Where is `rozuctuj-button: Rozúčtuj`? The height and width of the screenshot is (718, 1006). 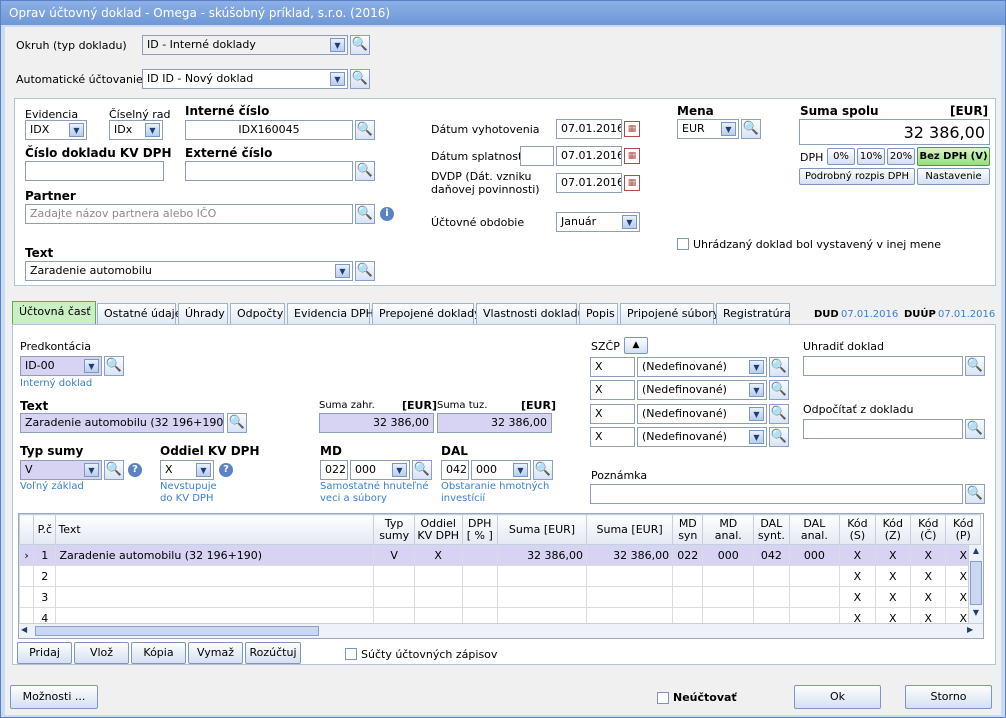
rozuctuj-button: Rozúčtuj is located at coordinates (273, 653).